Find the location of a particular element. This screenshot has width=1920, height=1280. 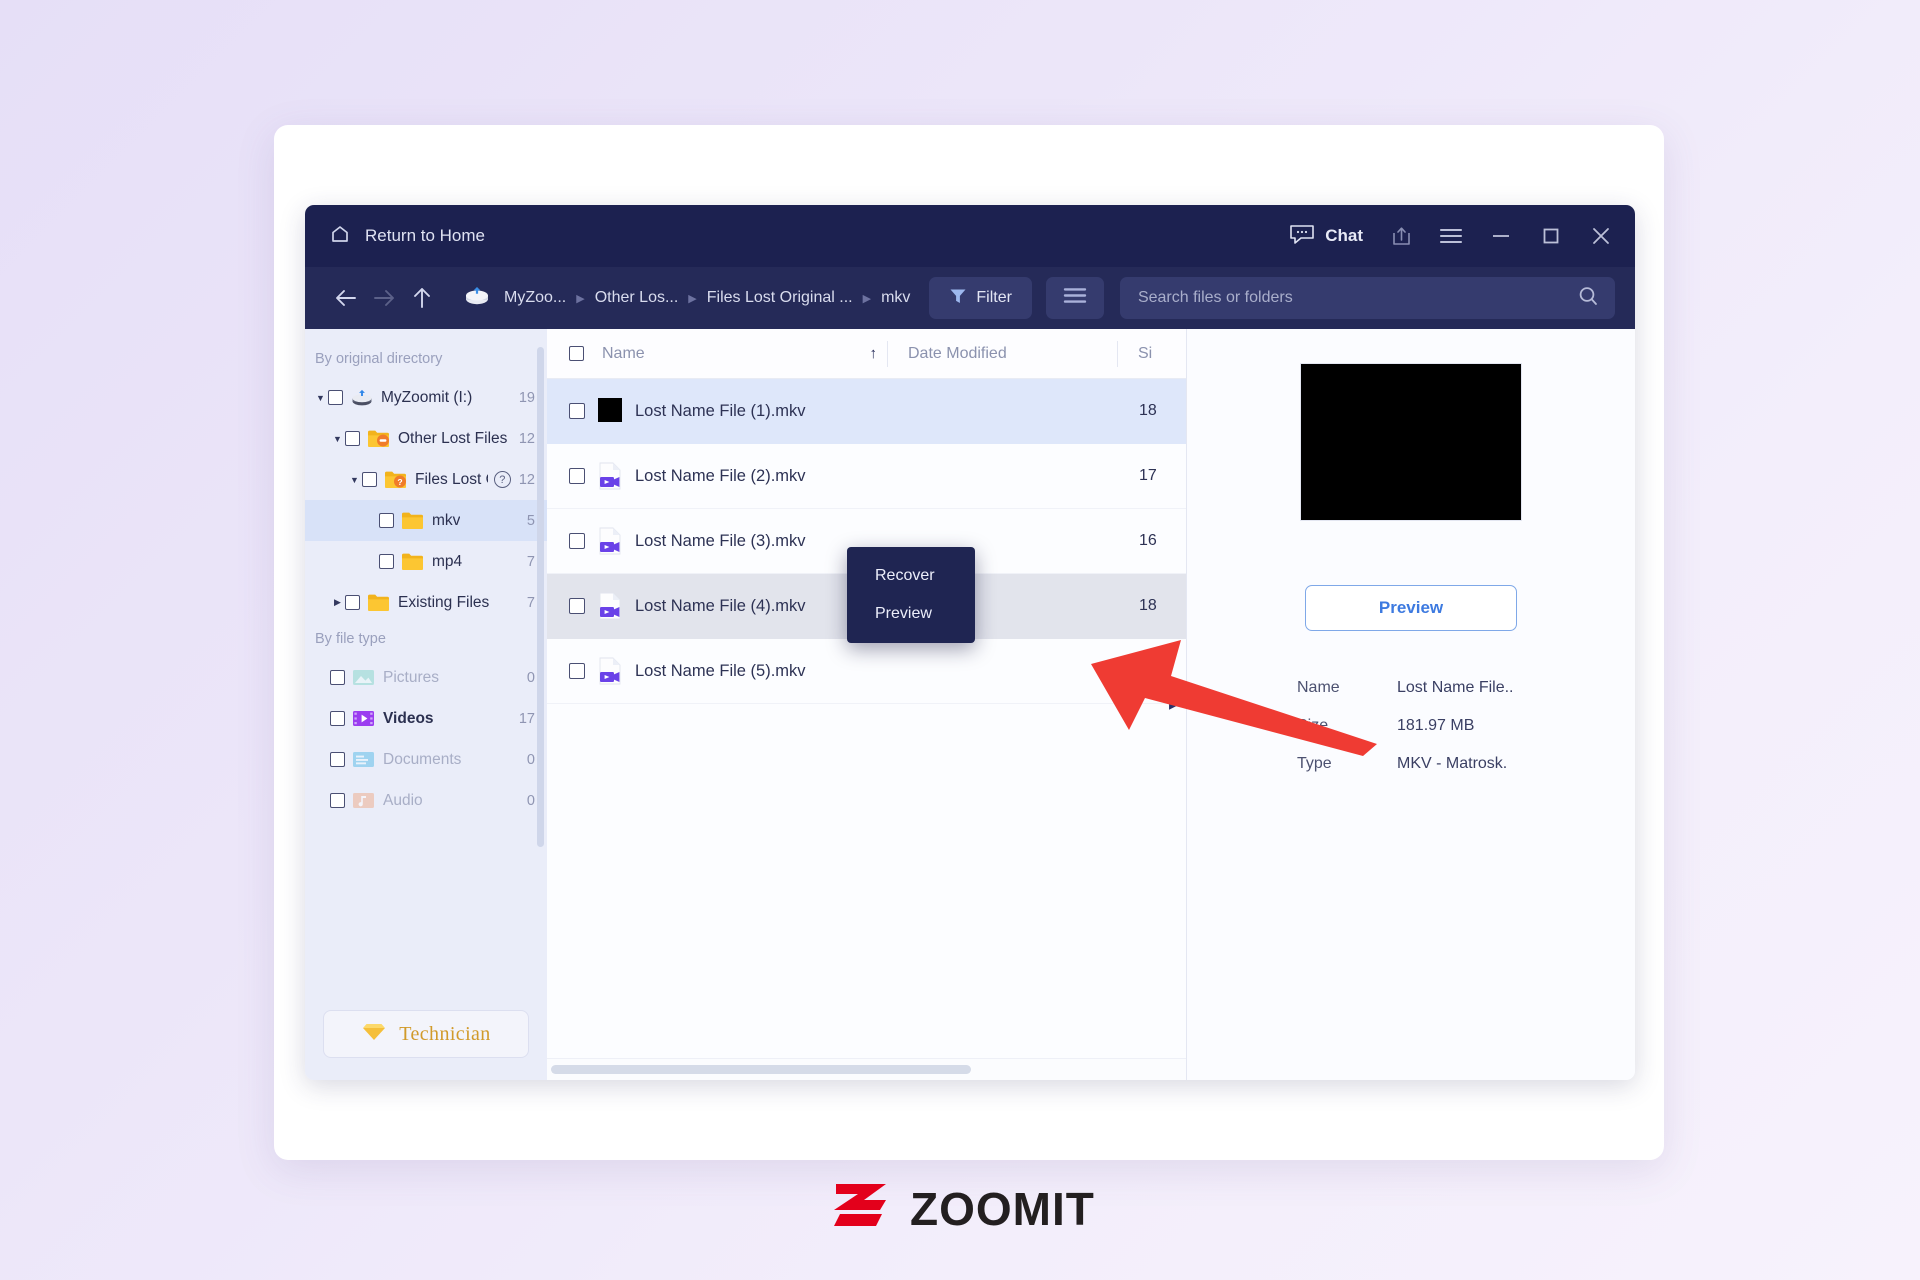

return-to-home-button: Return to Home is located at coordinates (407, 236).